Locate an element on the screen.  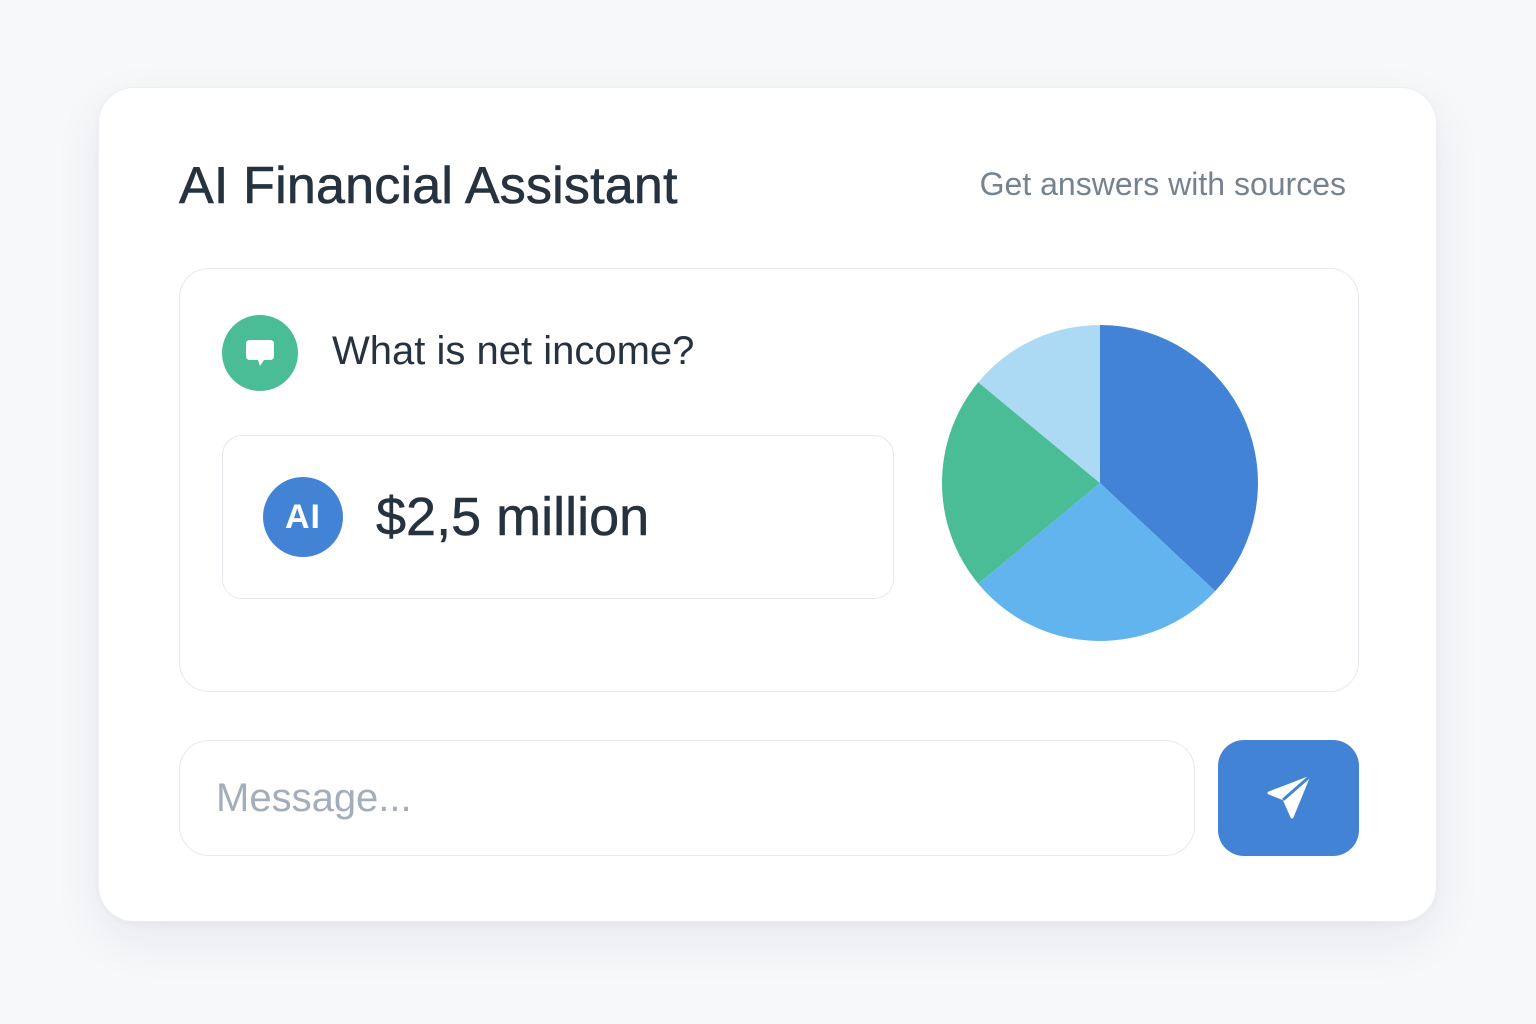
send-icon is located at coordinates (1288, 797).